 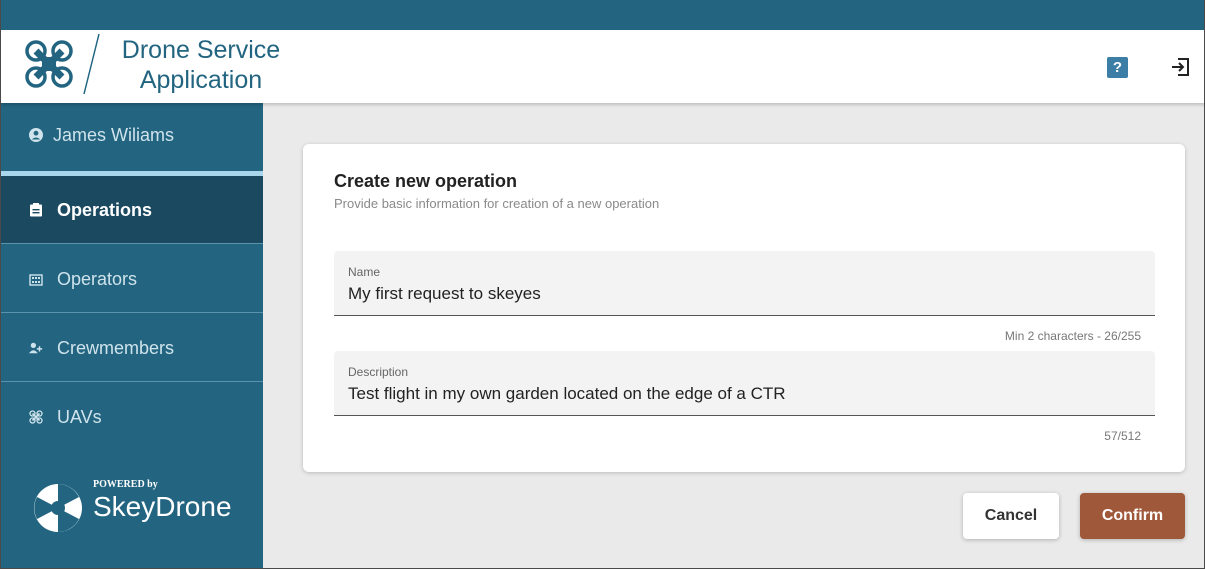 What do you see at coordinates (364, 272) in the screenshot?
I see `name-field-label: Name` at bounding box center [364, 272].